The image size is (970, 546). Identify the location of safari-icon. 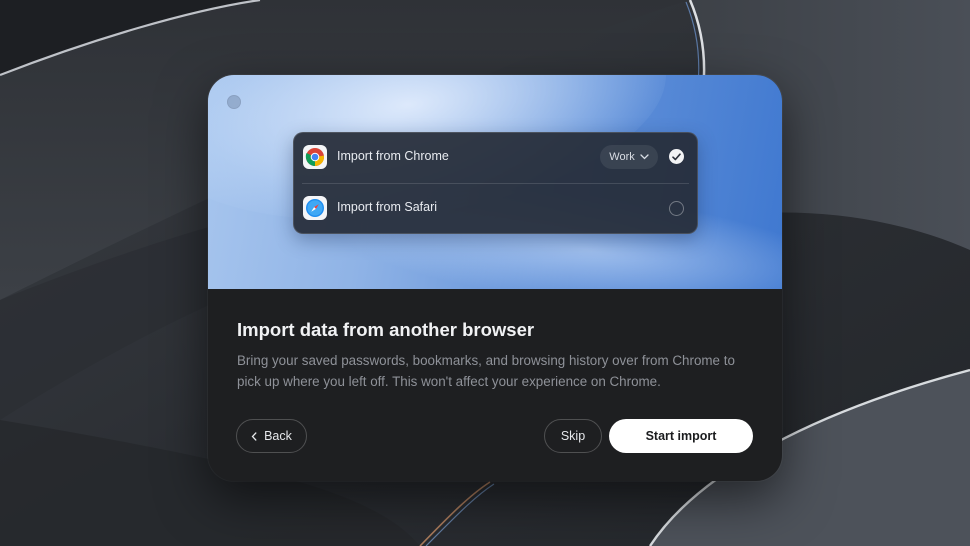
(315, 208).